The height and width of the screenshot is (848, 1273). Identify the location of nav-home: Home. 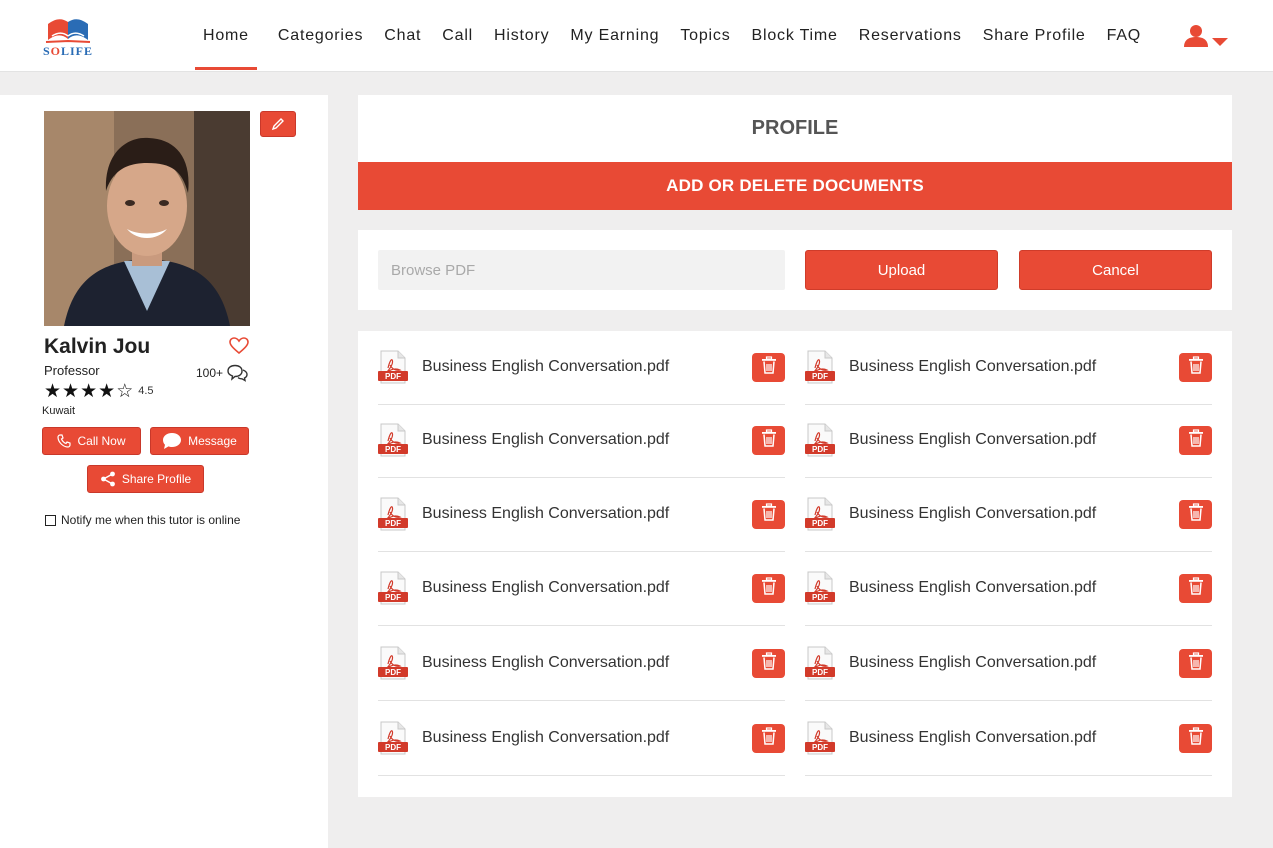
(226, 36).